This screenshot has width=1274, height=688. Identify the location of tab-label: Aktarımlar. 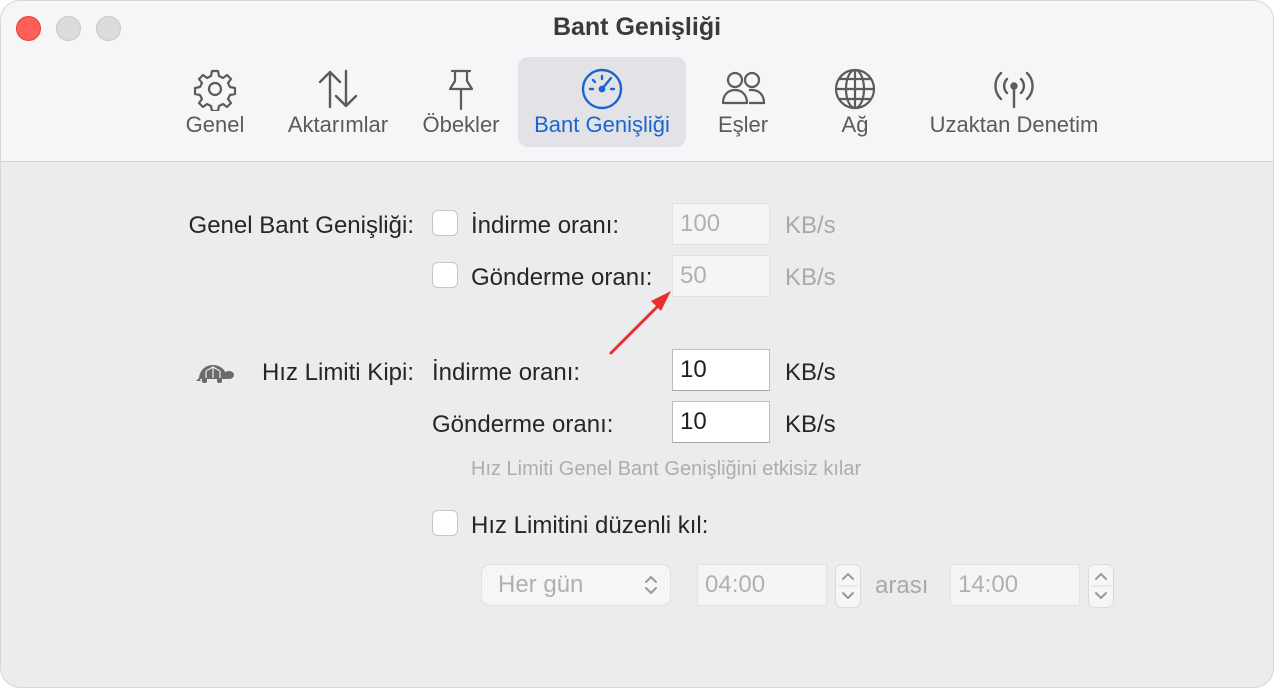
(338, 124).